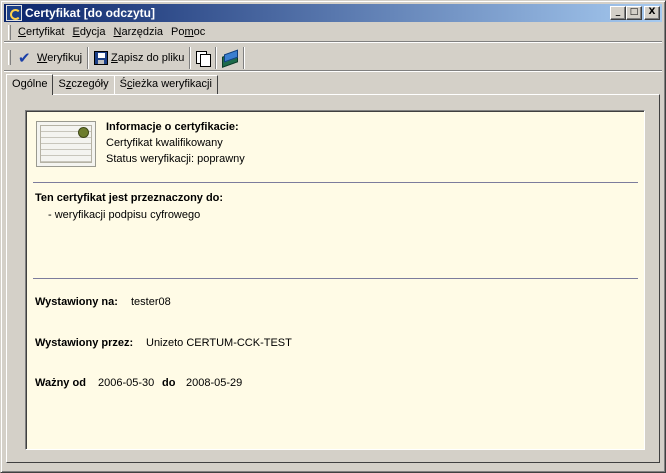 The height and width of the screenshot is (473, 666). Describe the element at coordinates (26, 58) in the screenshot. I see `check-icon` at that location.